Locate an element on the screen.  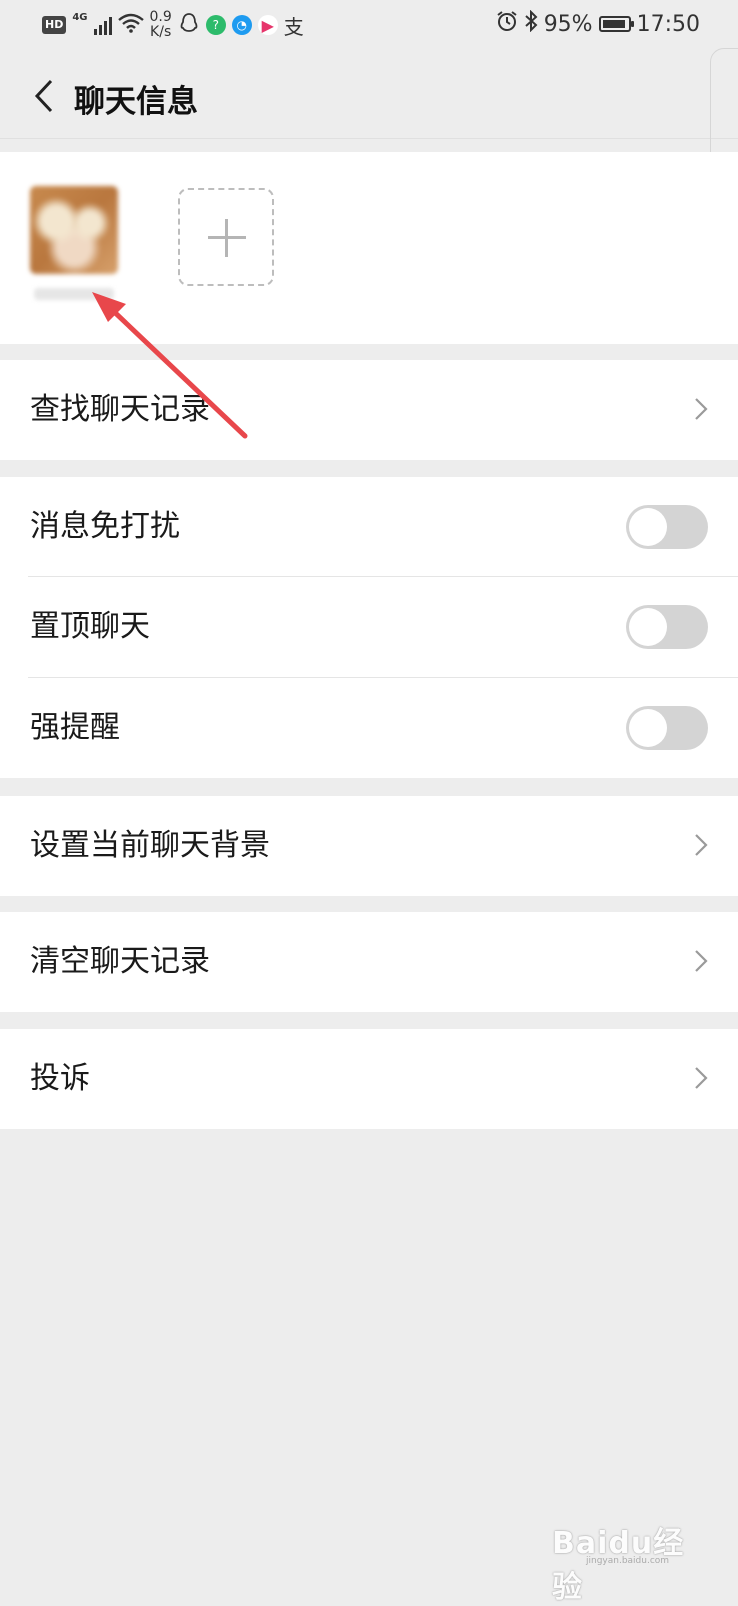
mute-label: 消息免打扰 is located at coordinates (105, 526).